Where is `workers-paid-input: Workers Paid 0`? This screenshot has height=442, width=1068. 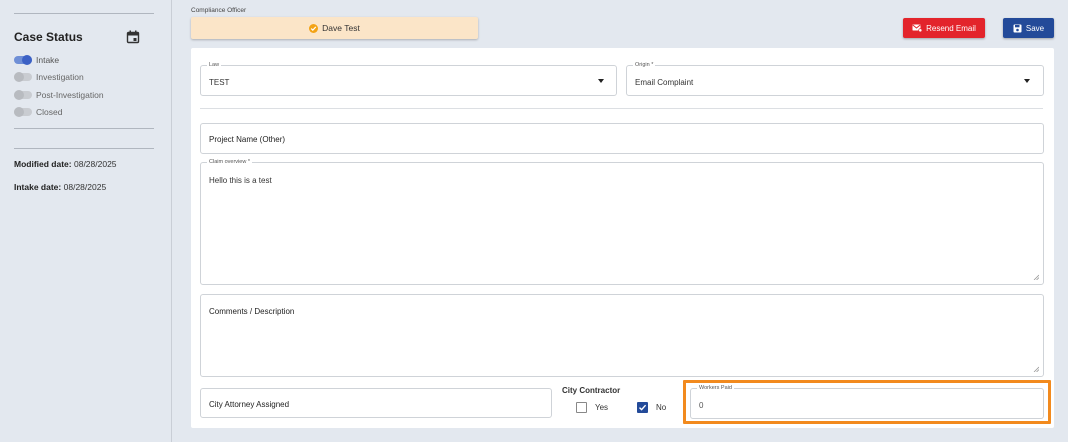
workers-paid-input: Workers Paid 0 is located at coordinates (867, 402).